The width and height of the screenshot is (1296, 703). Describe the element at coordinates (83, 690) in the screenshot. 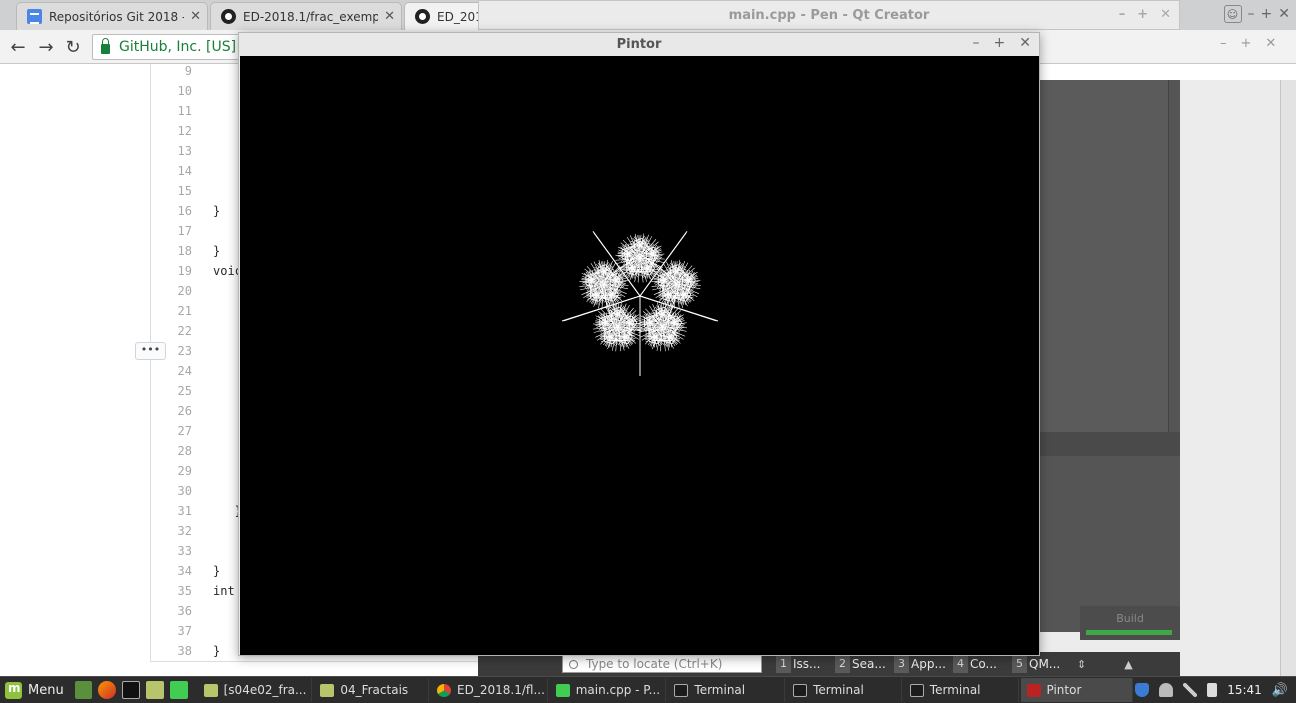

I see `show-desktop-icon` at that location.